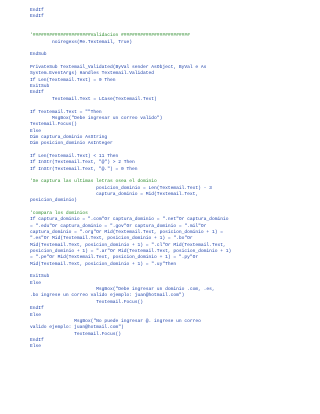  What do you see at coordinates (36, 347) in the screenshot?
I see `code-line: Else` at bounding box center [36, 347].